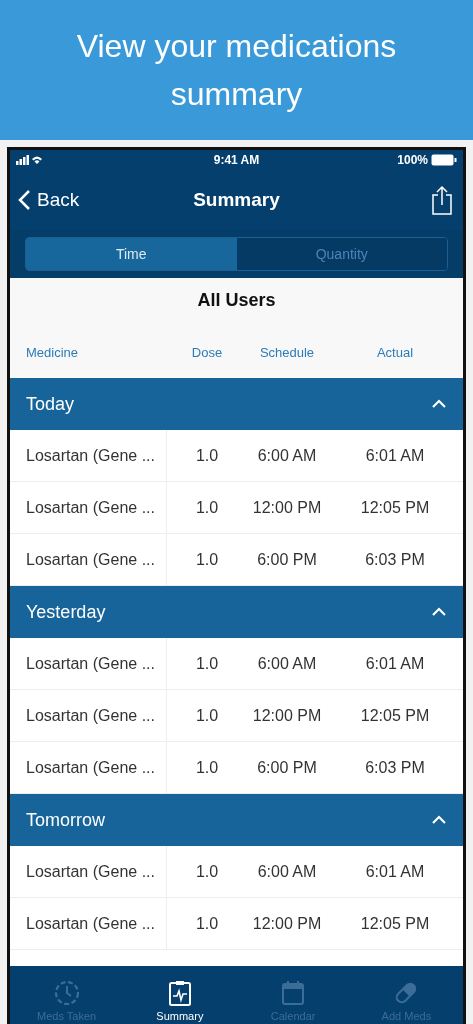 The height and width of the screenshot is (1024, 473). I want to click on calendar-icon, so click(293, 993).